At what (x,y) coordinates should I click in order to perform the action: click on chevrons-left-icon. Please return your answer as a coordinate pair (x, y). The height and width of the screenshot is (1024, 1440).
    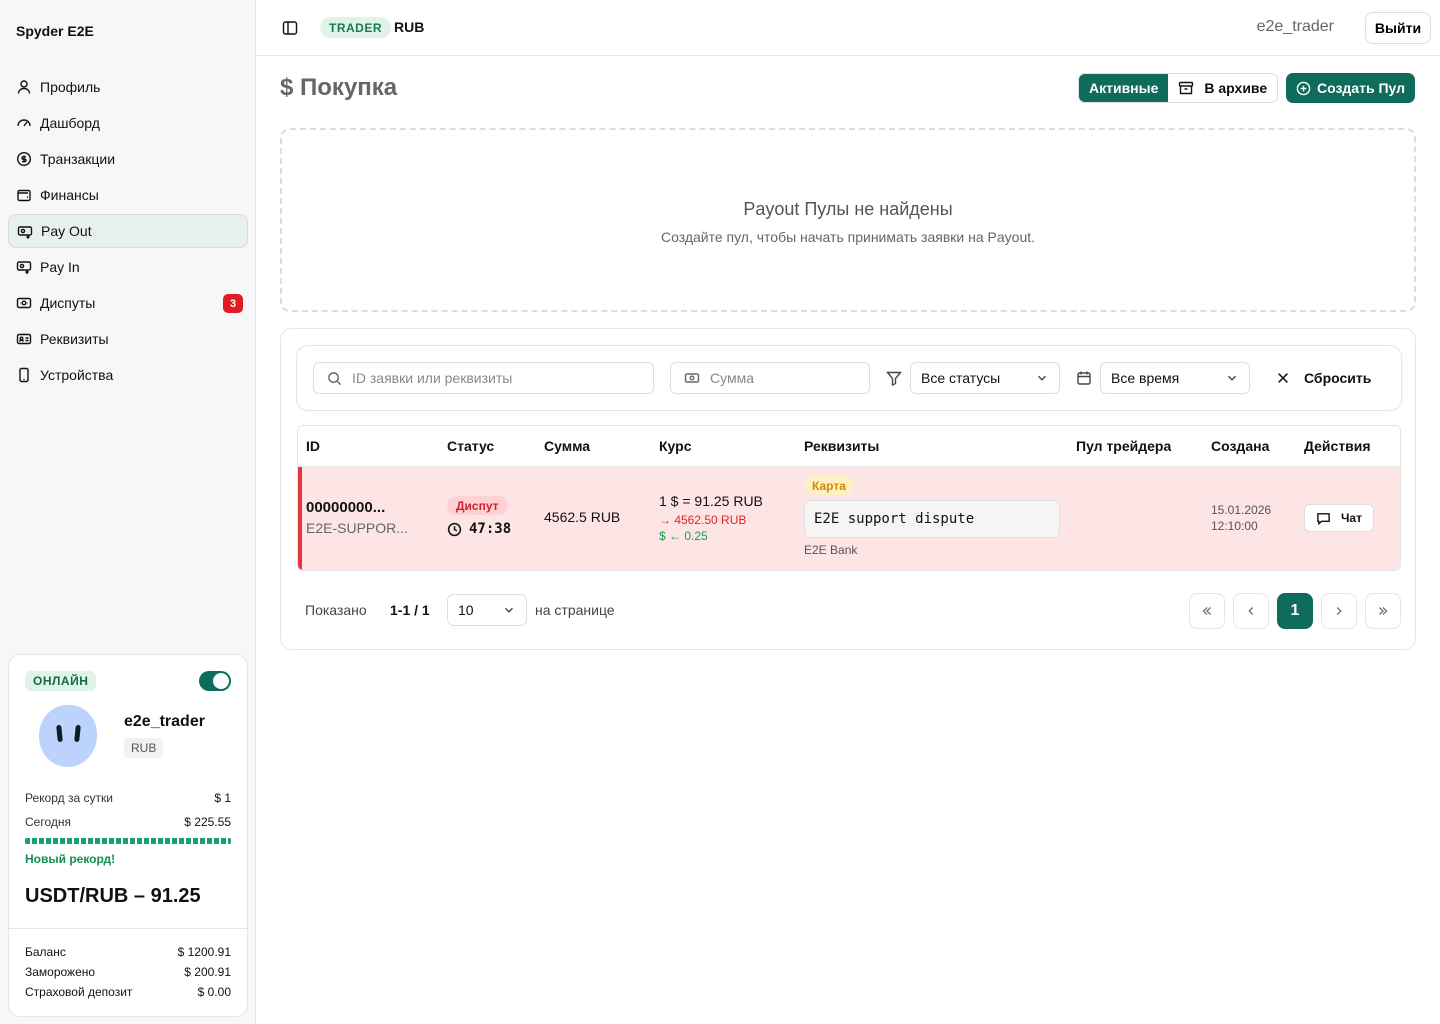
    Looking at the image, I should click on (1207, 611).